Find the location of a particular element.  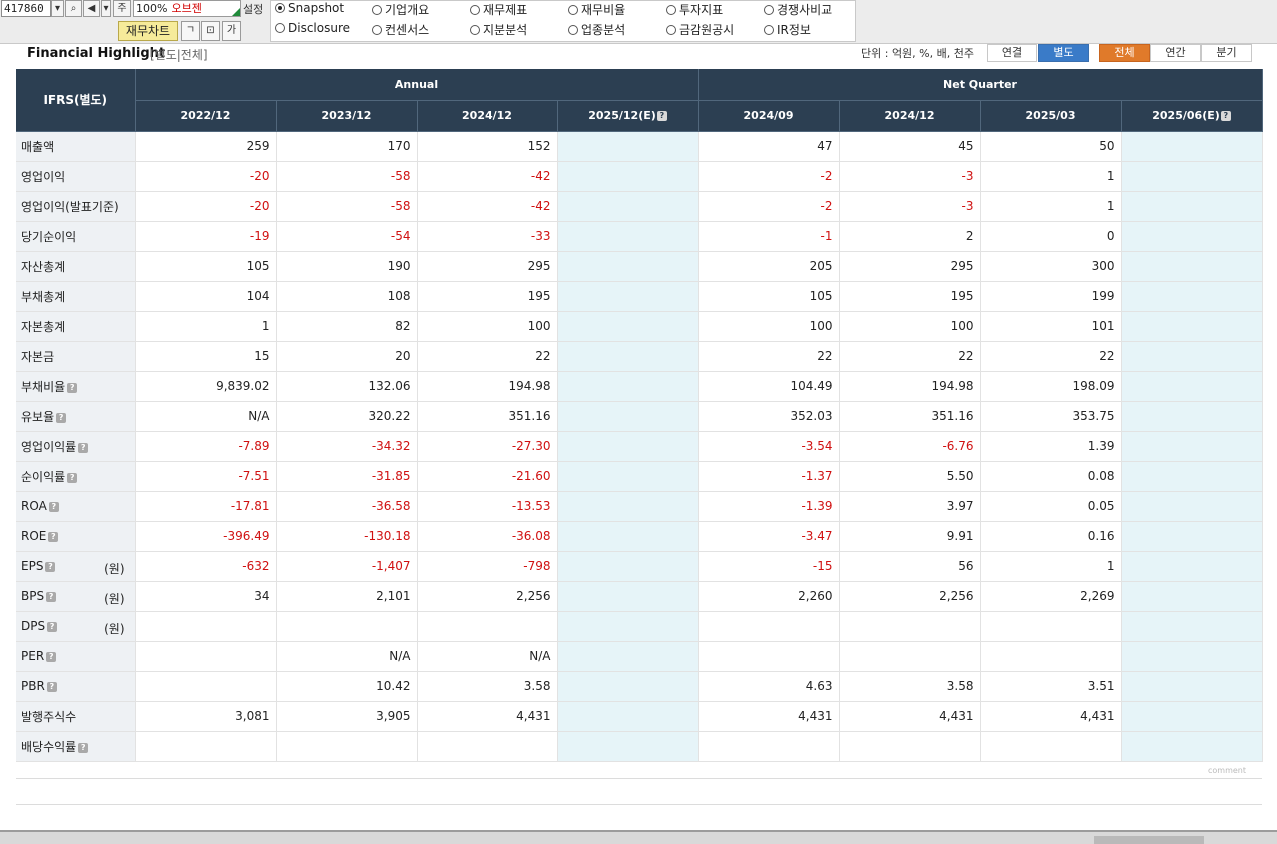

row-label: 영업이익(발표기준) is located at coordinates (76, 206).